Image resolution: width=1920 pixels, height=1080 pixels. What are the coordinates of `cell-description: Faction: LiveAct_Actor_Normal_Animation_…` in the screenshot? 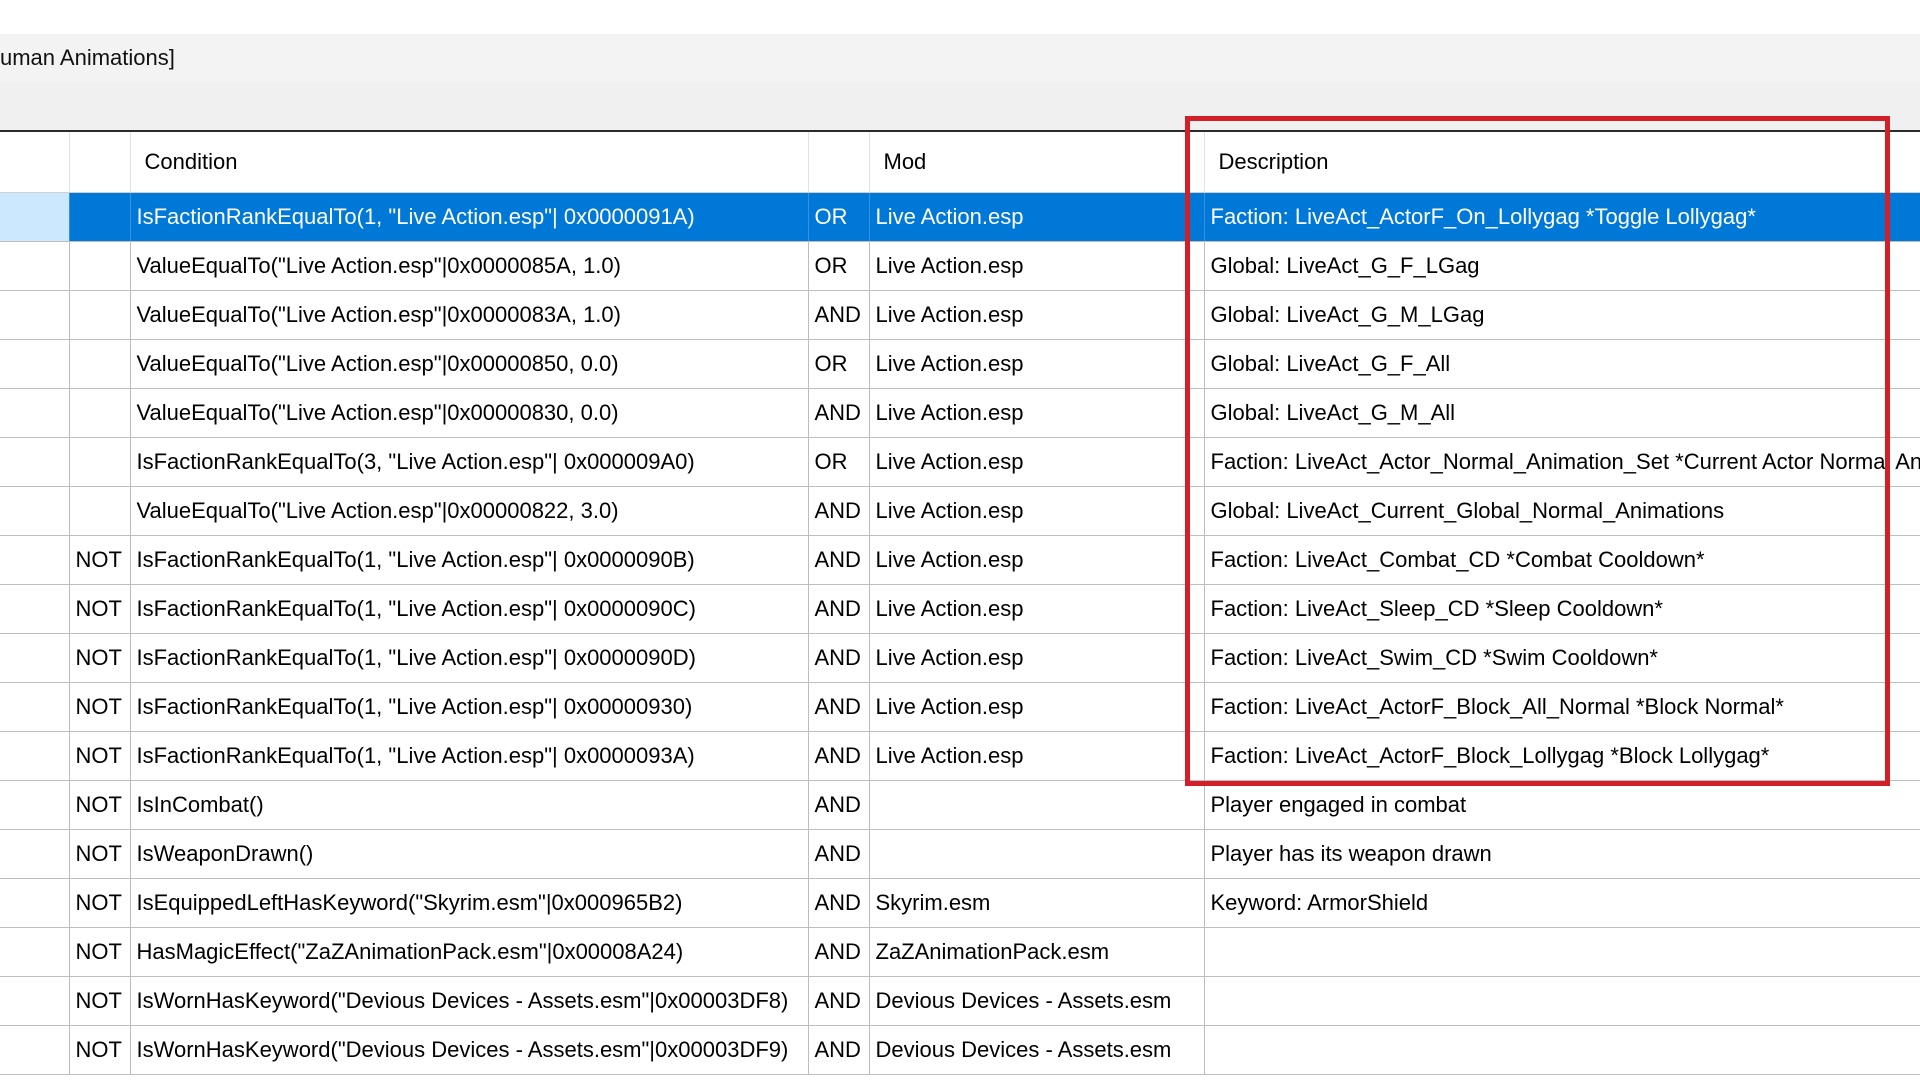 It's located at (1562, 462).